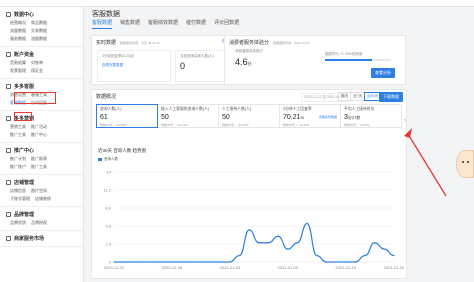 The image size is (474, 282). Describe the element at coordinates (111, 109) in the screenshot. I see `kpi-label: 咨询人数(人)` at that location.